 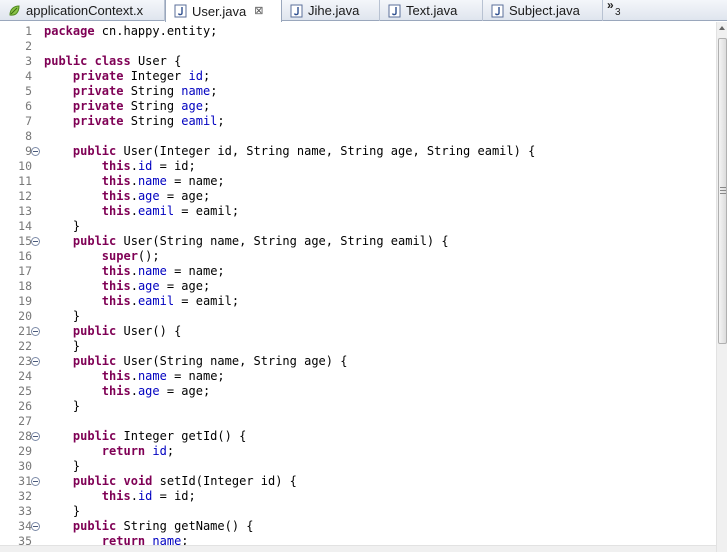 What do you see at coordinates (358, 526) in the screenshot?
I see `code-line: 34 public String getName() {` at bounding box center [358, 526].